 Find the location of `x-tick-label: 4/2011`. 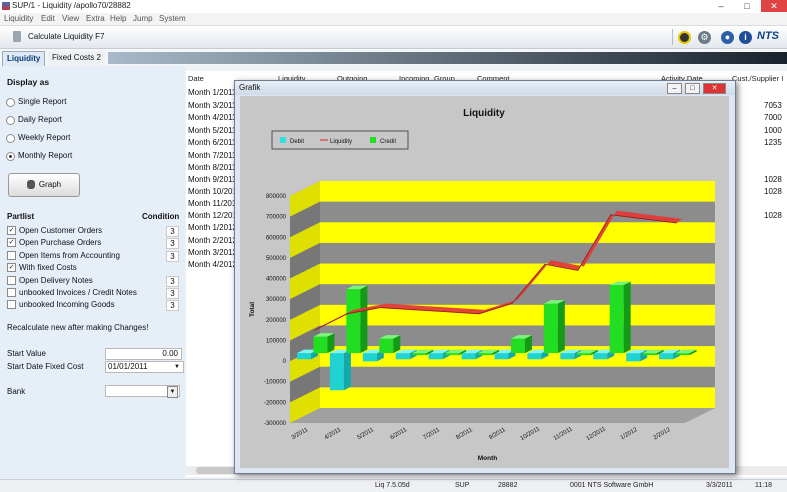

x-tick-label: 4/2011 is located at coordinates (333, 434).